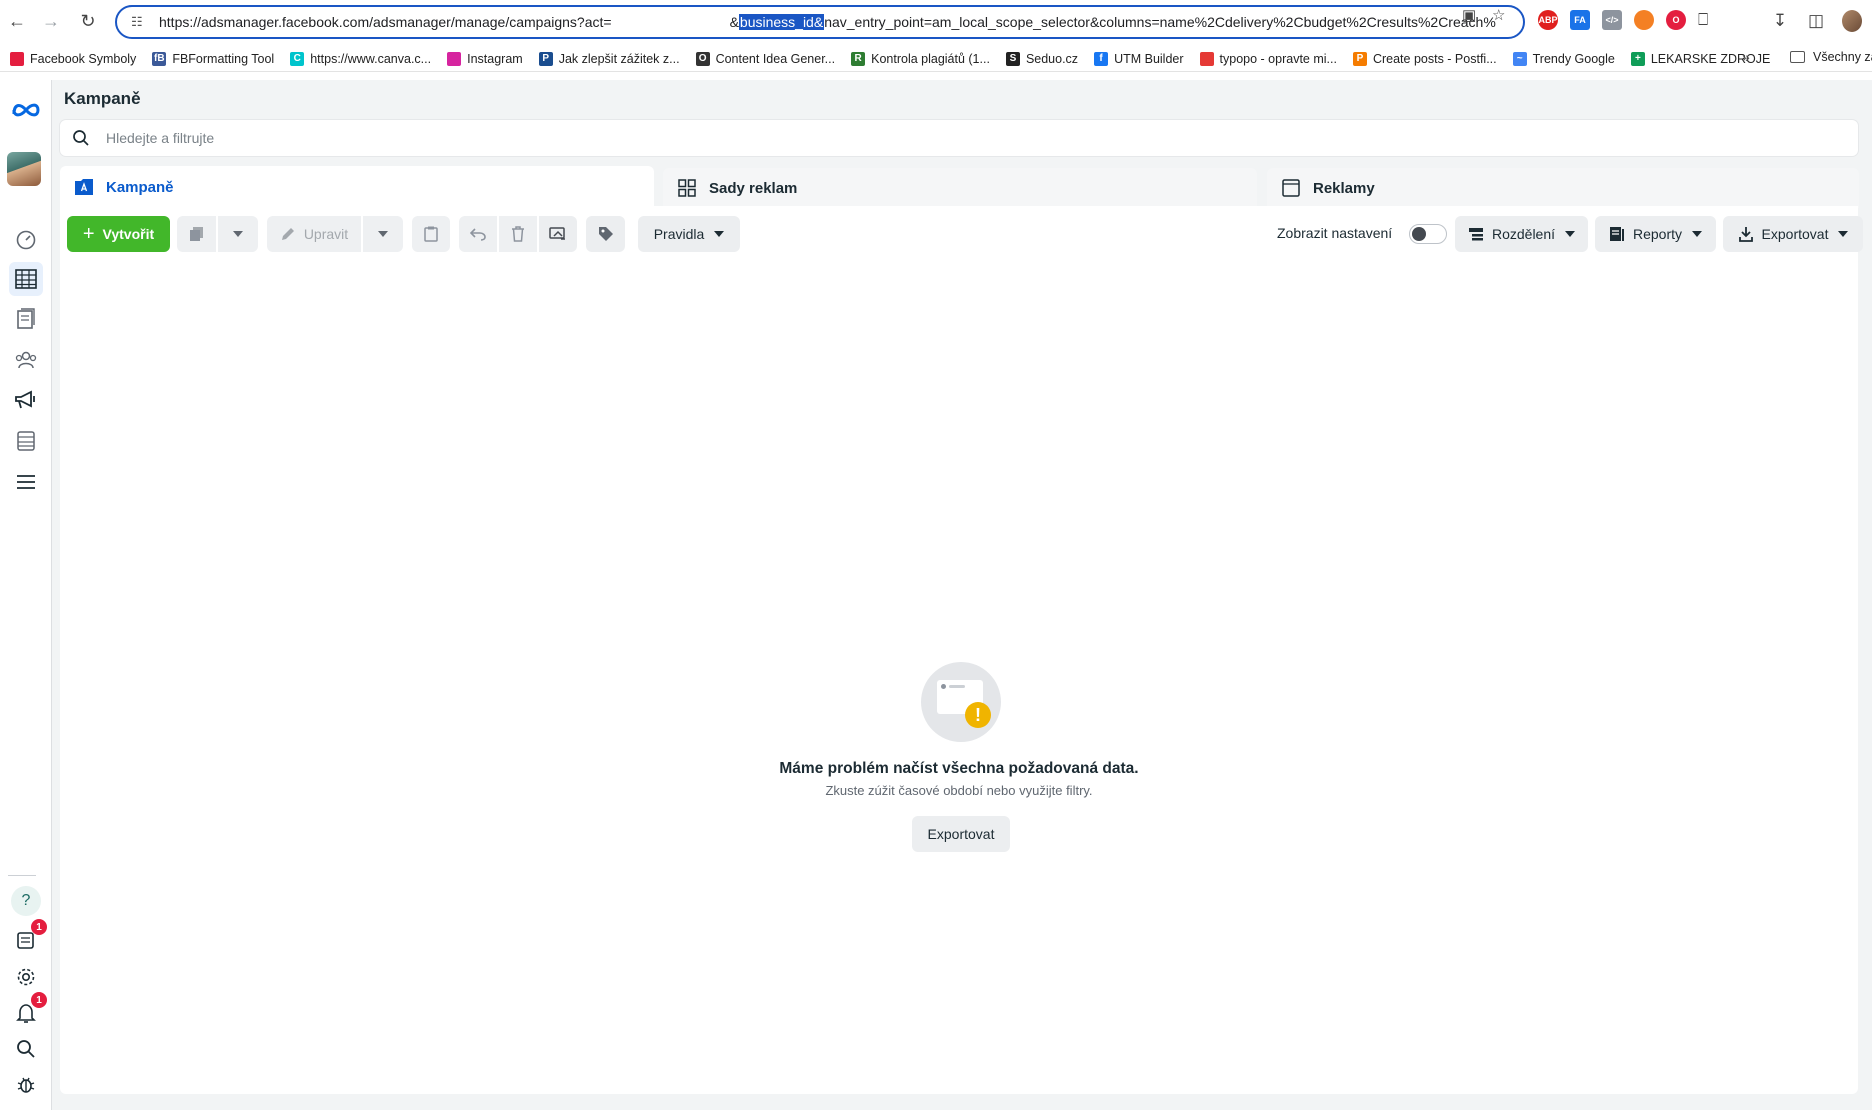 The width and height of the screenshot is (1872, 1110). I want to click on campaign-folder-icon, so click(84, 187).